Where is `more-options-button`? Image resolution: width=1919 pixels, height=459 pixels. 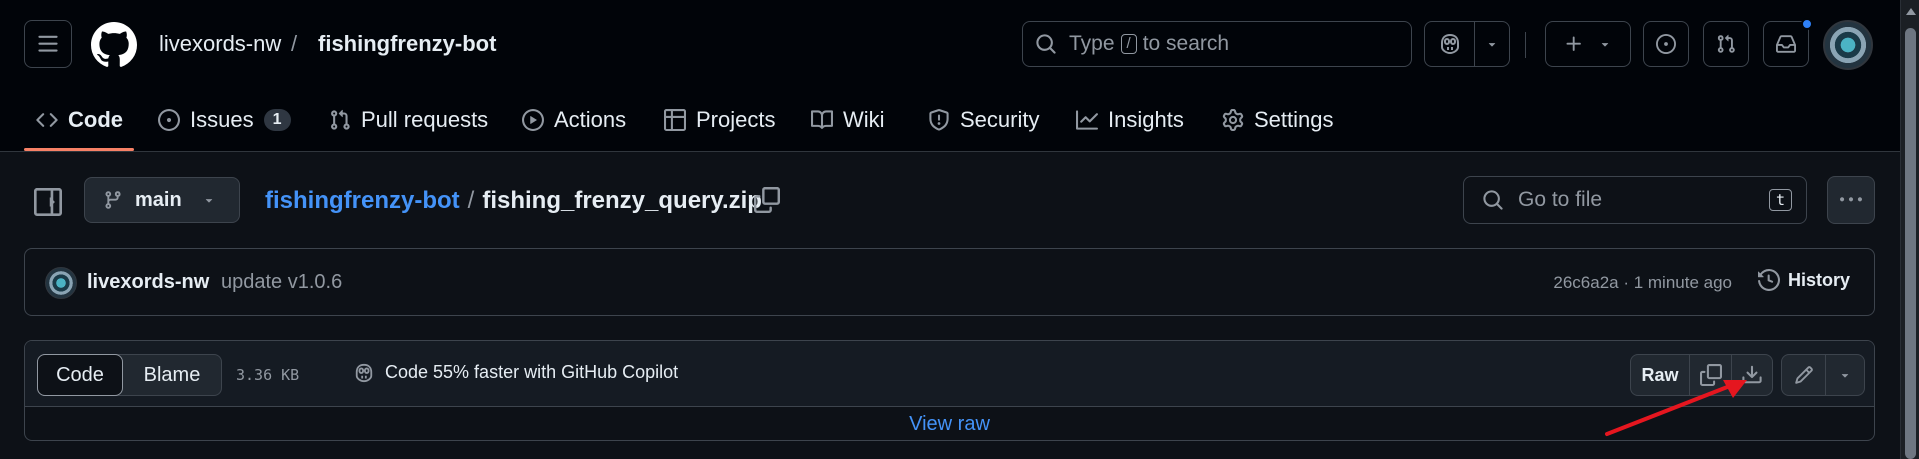
more-options-button is located at coordinates (1851, 200).